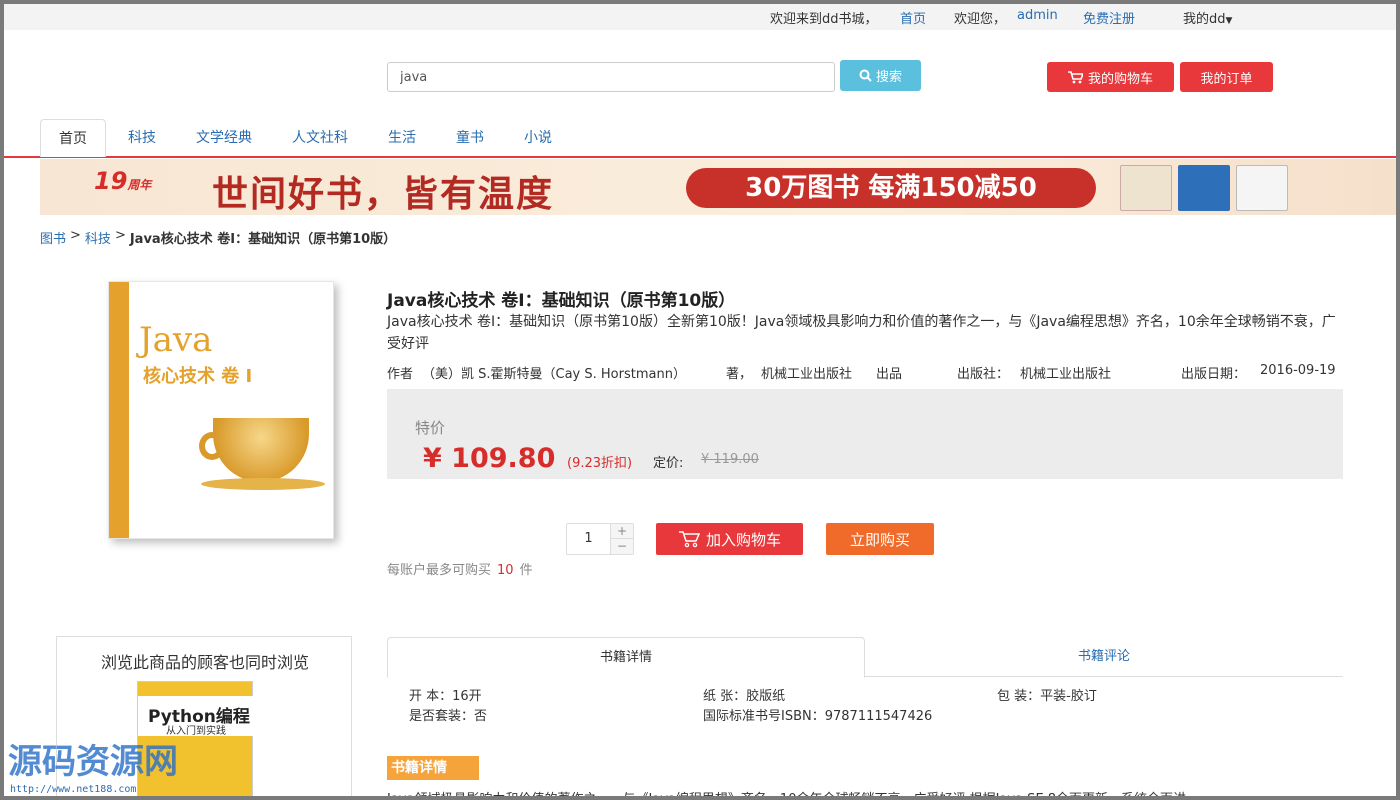 This screenshot has width=1400, height=800. Describe the element at coordinates (383, 194) in the screenshot. I see `banner-slogan: 世间好书，皆有温度` at that location.